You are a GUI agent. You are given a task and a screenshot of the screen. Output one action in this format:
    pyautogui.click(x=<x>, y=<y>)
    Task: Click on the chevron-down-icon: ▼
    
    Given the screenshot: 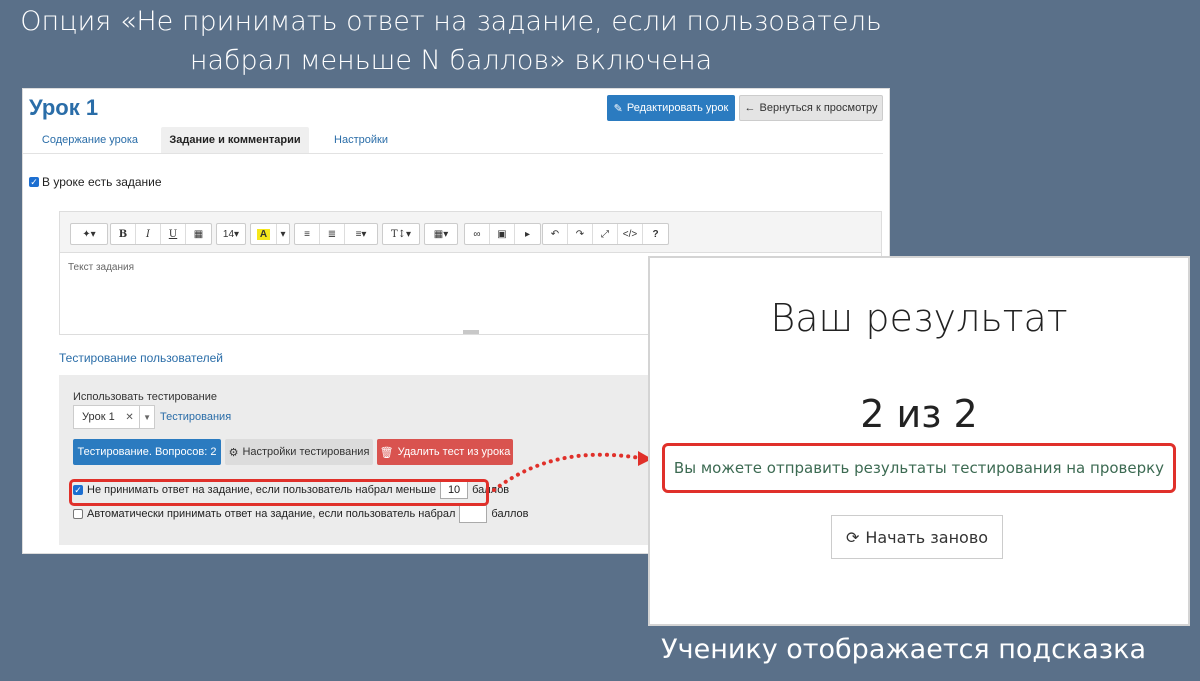 What is the action you would take?
    pyautogui.click(x=146, y=417)
    